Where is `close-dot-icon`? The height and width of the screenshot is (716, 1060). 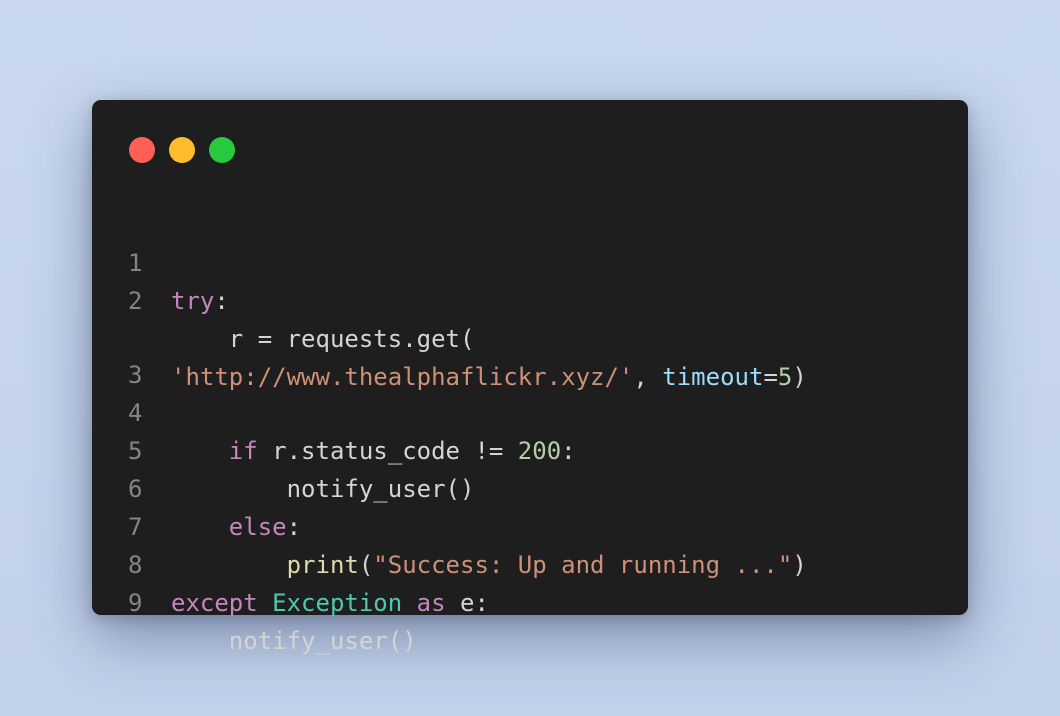 close-dot-icon is located at coordinates (142, 150).